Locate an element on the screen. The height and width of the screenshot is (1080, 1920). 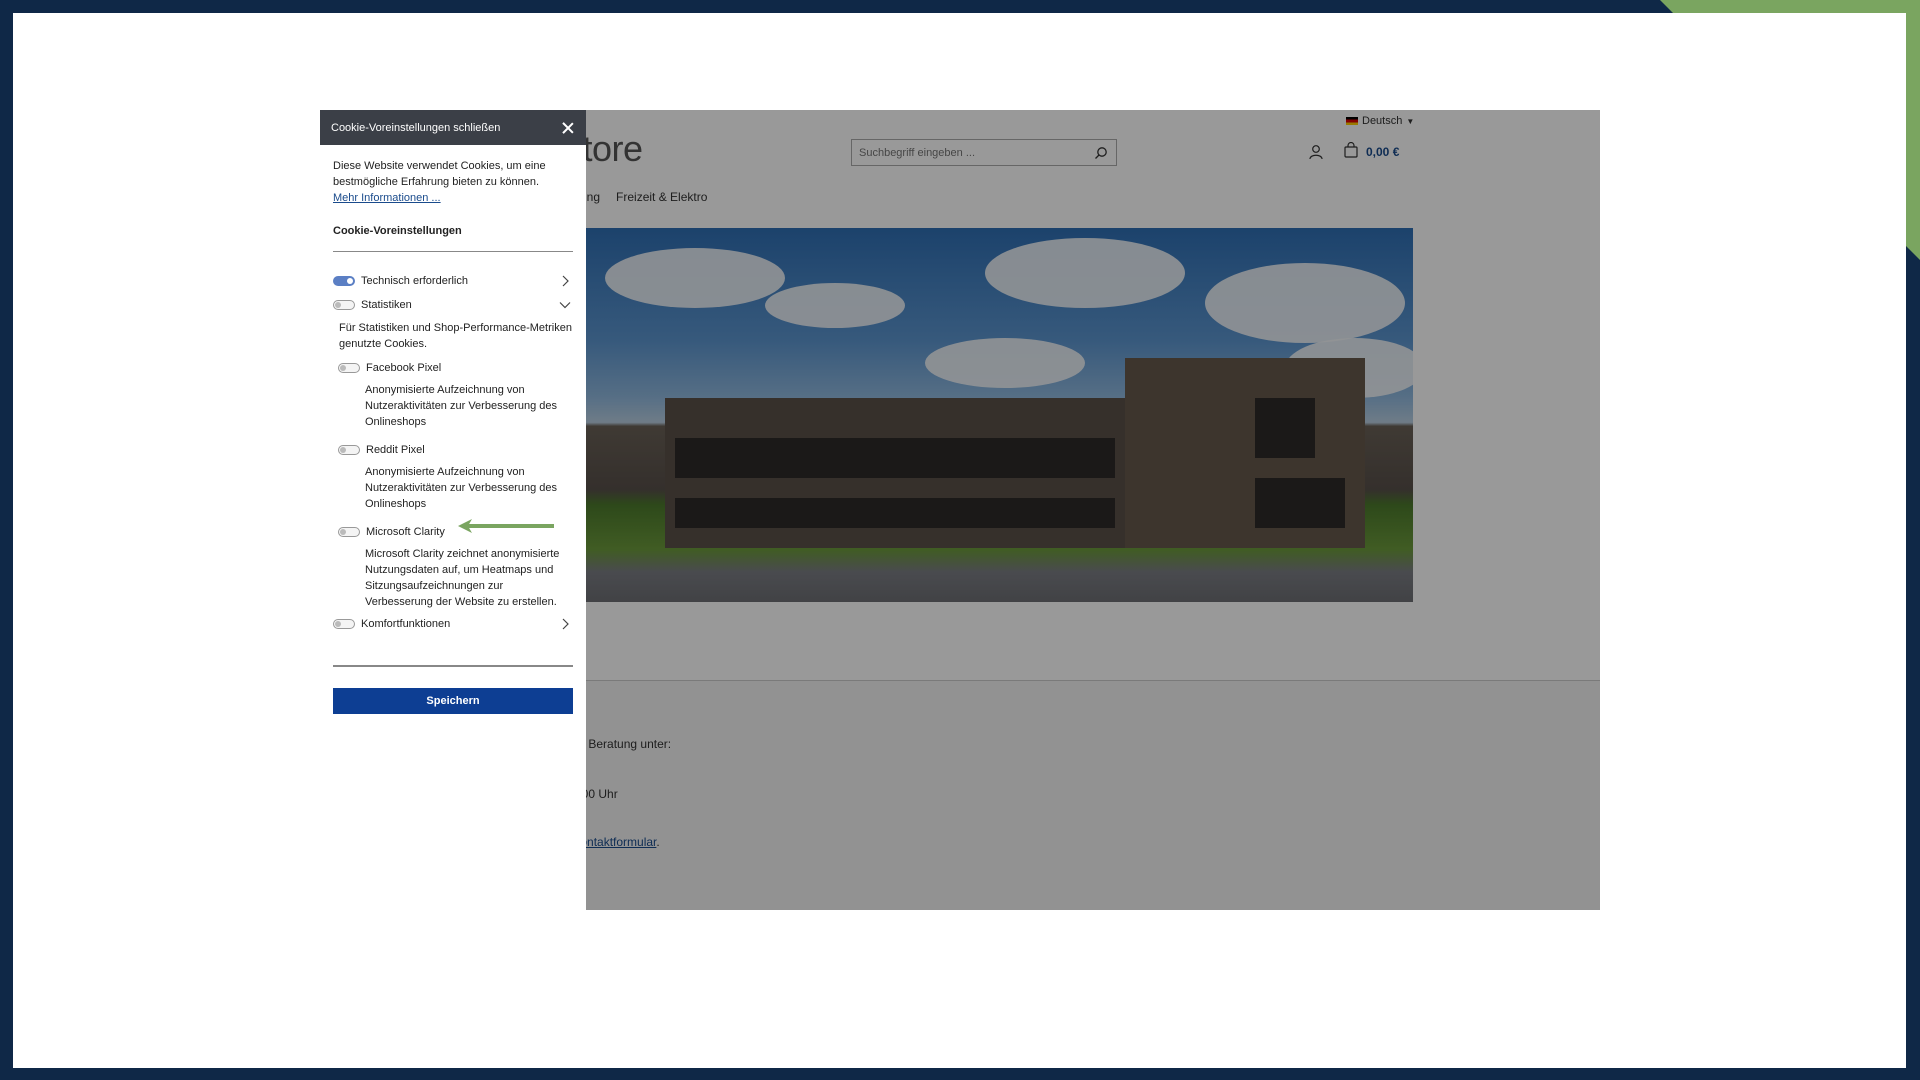
cookie-group-statistics: Statistiken is located at coordinates (453, 305).